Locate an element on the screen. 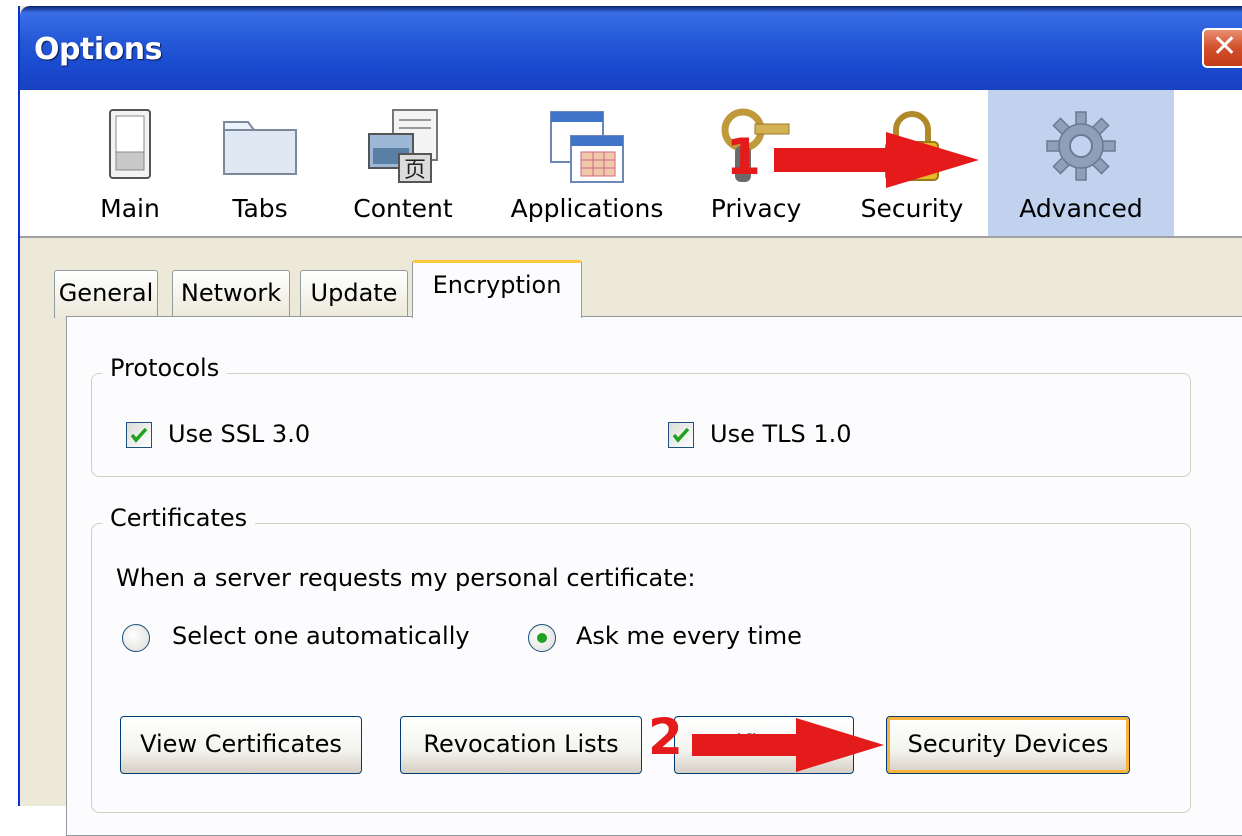  window-title: Options is located at coordinates (98, 49).